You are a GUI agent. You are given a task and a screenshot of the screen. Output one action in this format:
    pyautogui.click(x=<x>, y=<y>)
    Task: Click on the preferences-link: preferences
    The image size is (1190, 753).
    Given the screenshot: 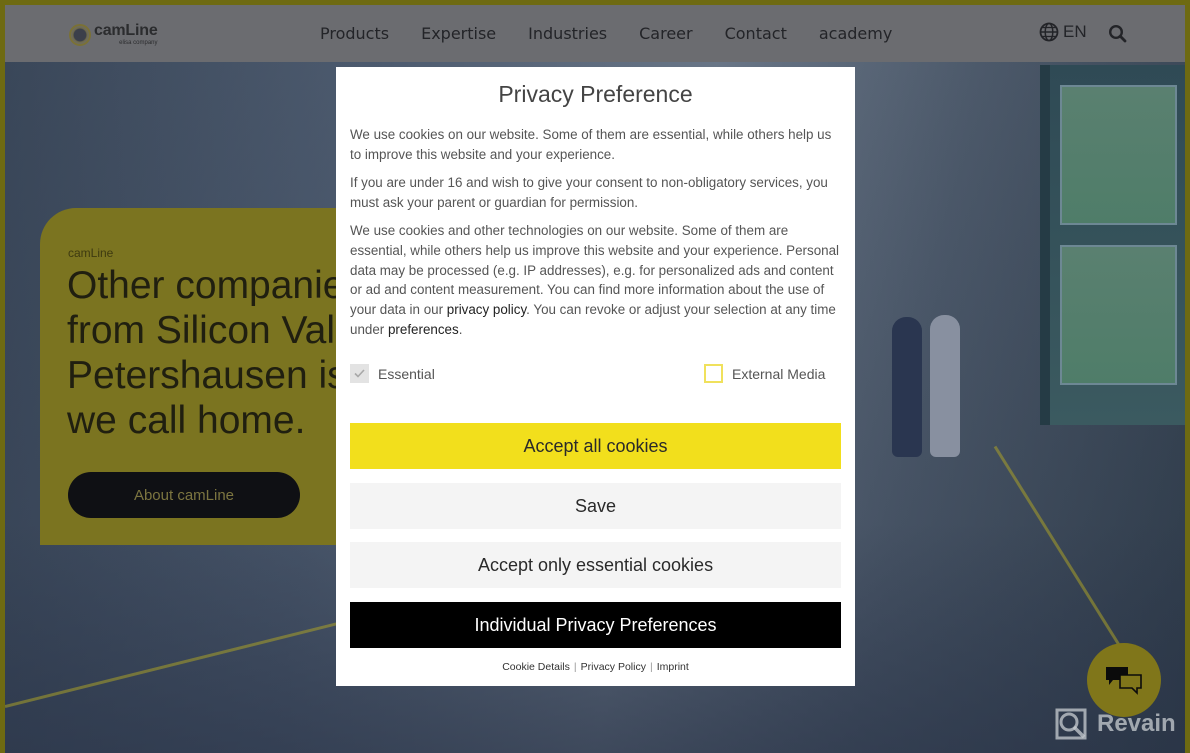 What is the action you would take?
    pyautogui.click(x=423, y=329)
    